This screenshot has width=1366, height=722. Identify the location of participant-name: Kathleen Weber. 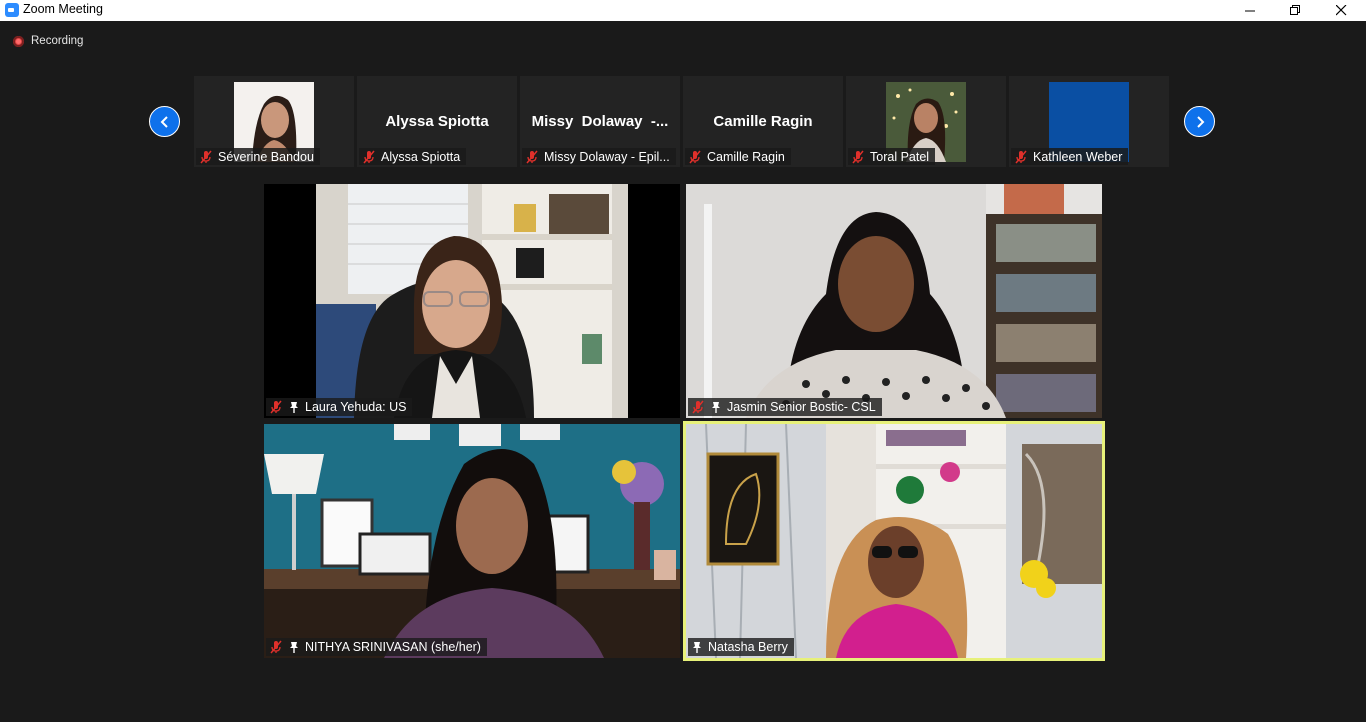
(1078, 156).